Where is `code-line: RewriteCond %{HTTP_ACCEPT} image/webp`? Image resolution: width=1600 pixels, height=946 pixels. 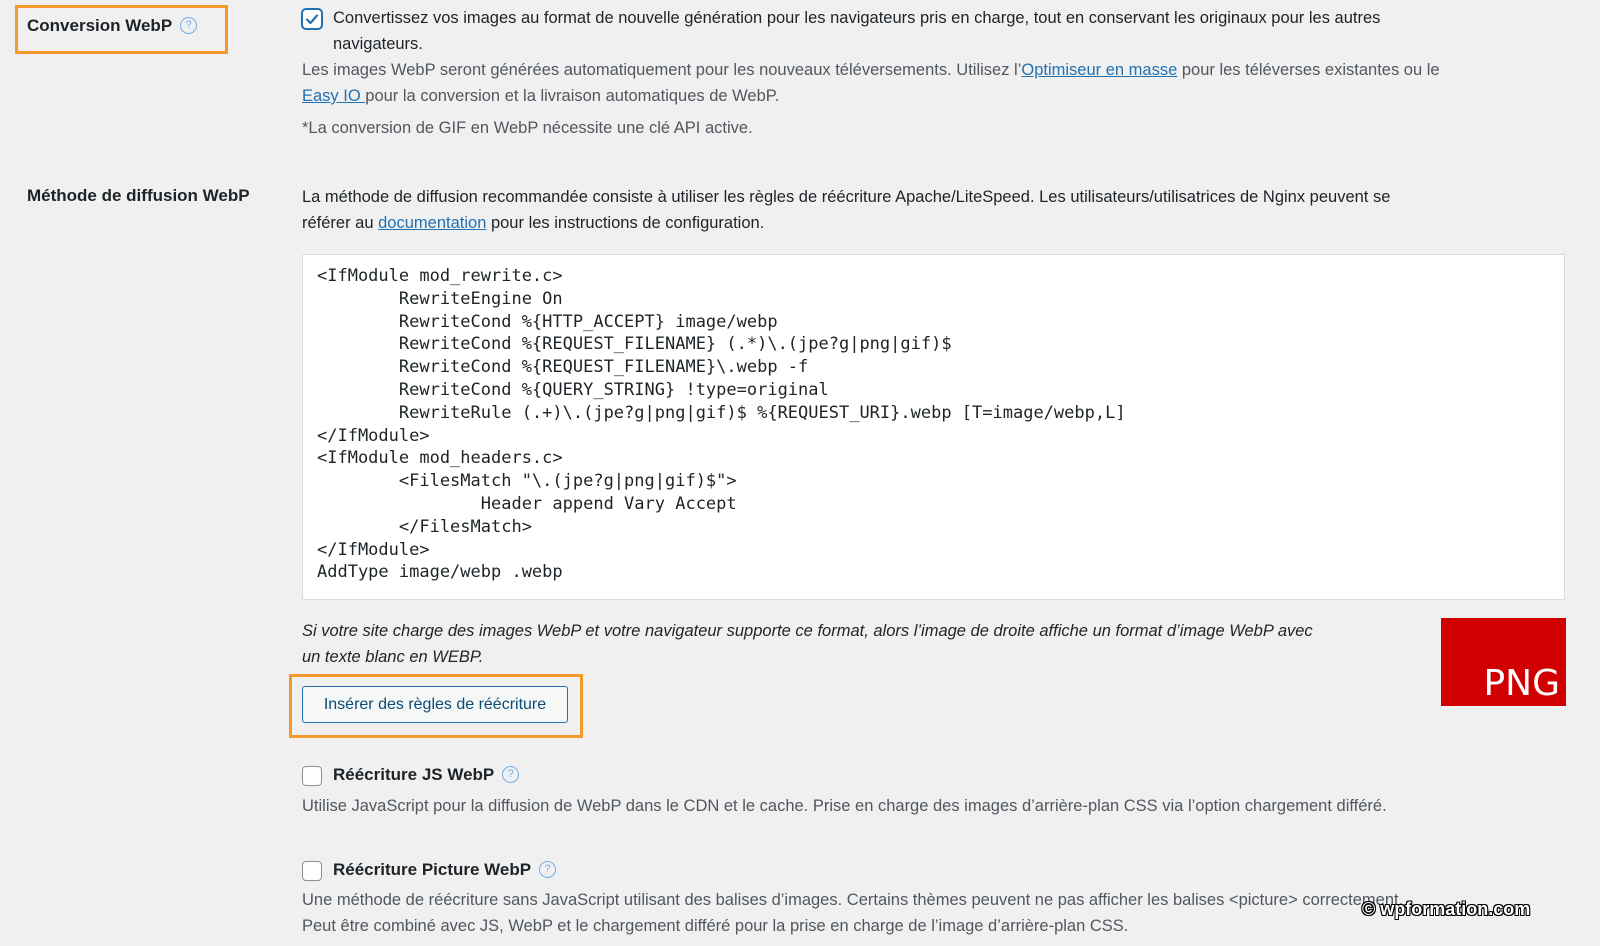
code-line: RewriteCond %{HTTP_ACCEPT} image/webp is located at coordinates (547, 321).